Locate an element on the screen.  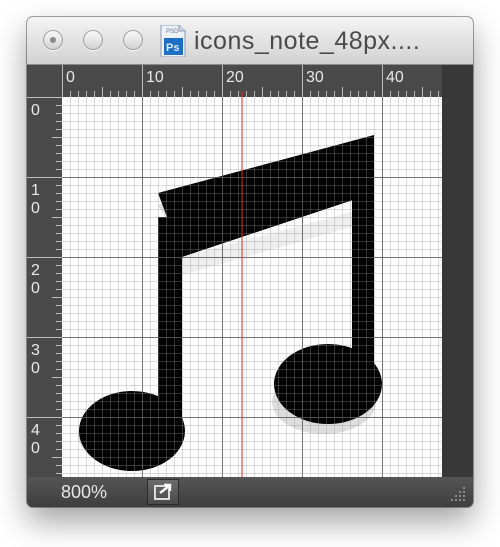
ruler-left-label: 1 is located at coordinates (35, 190).